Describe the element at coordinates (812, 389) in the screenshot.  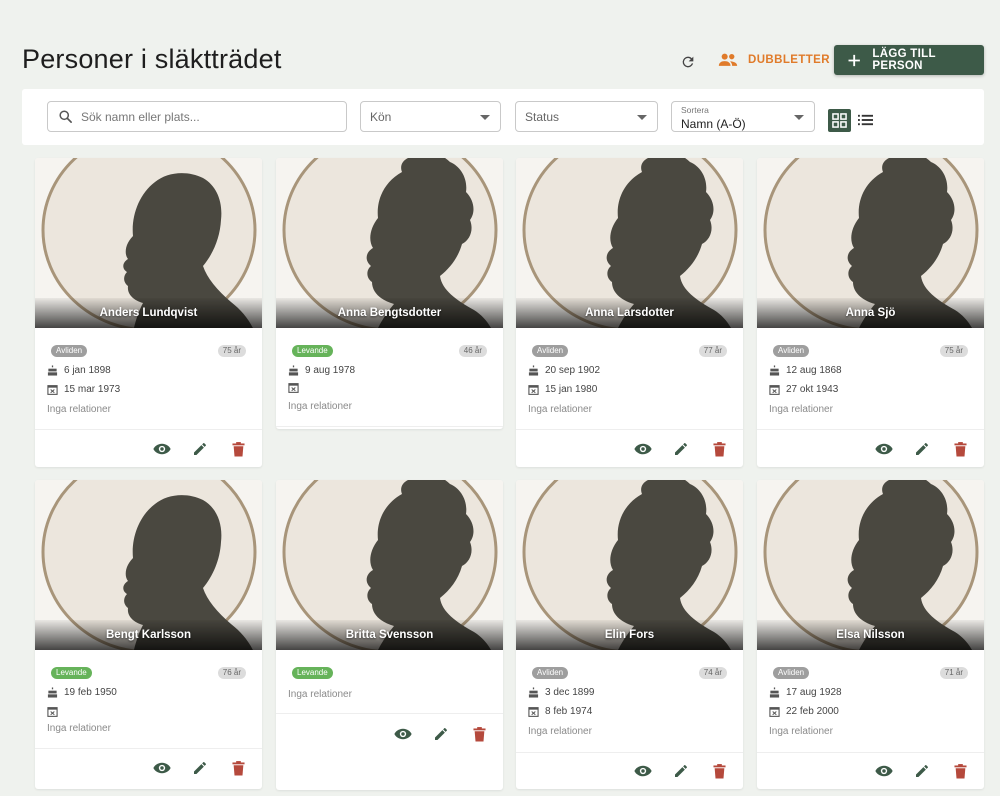
I see `death-date: 27 okt 1943` at that location.